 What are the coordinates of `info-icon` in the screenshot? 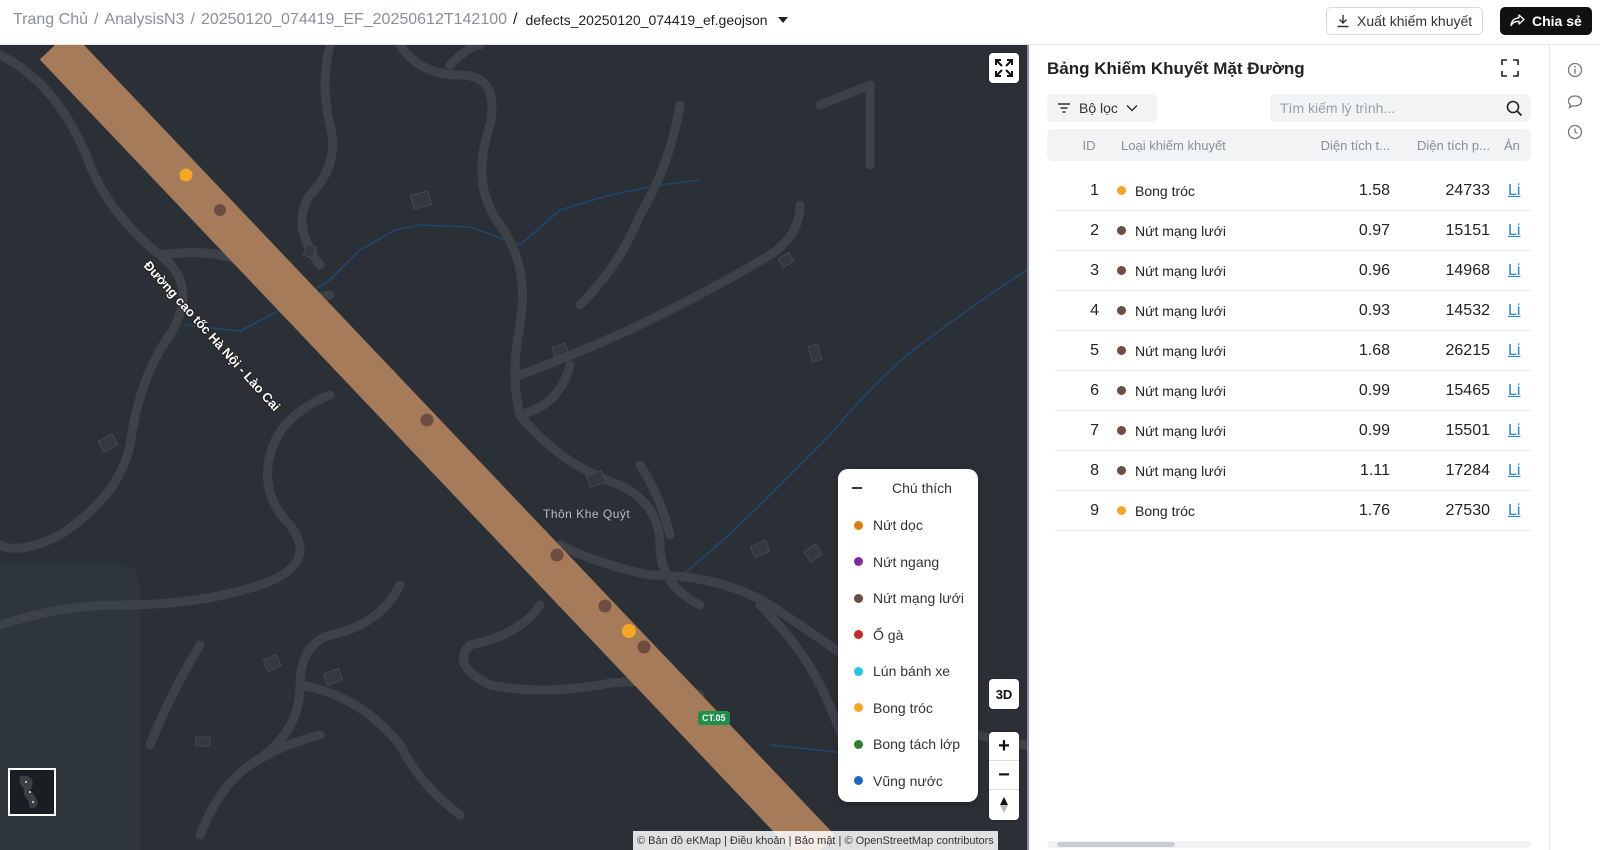 It's located at (1575, 70).